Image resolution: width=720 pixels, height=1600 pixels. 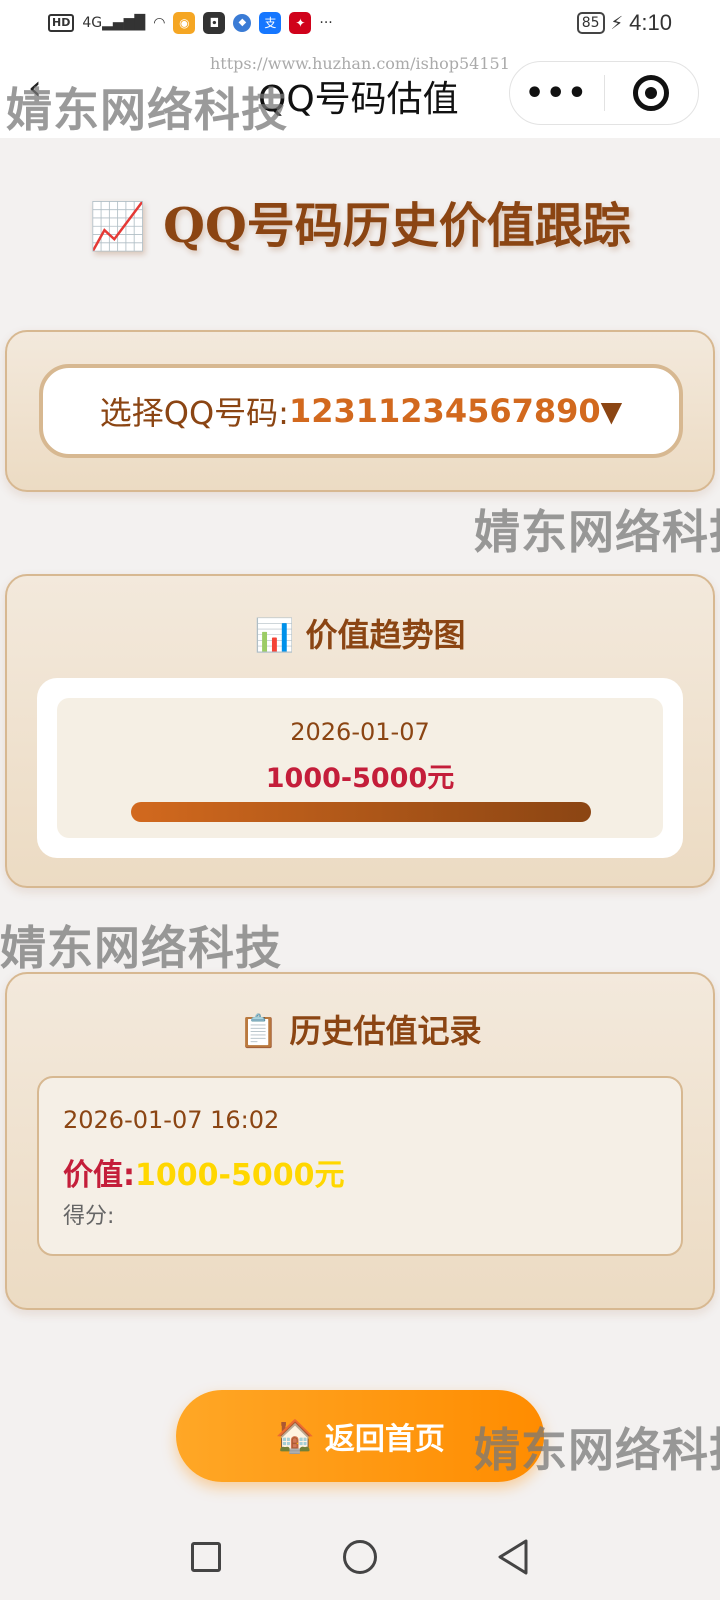 What do you see at coordinates (295, 1436) in the screenshot?
I see `house-icon: 🏠` at bounding box center [295, 1436].